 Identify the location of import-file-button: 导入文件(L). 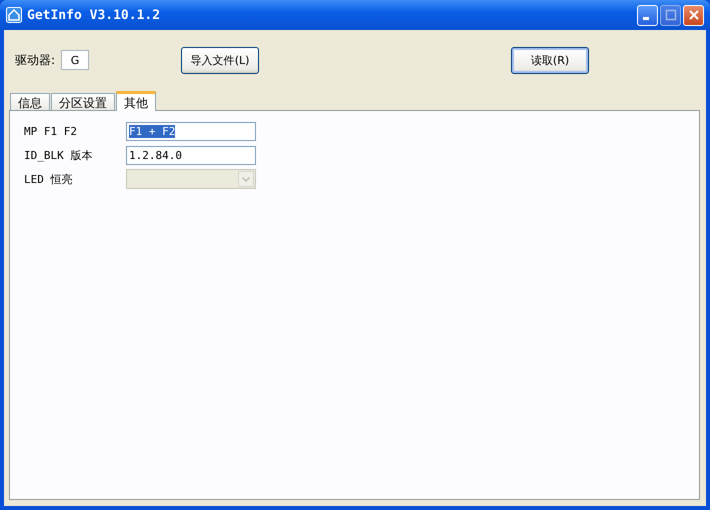
(220, 60).